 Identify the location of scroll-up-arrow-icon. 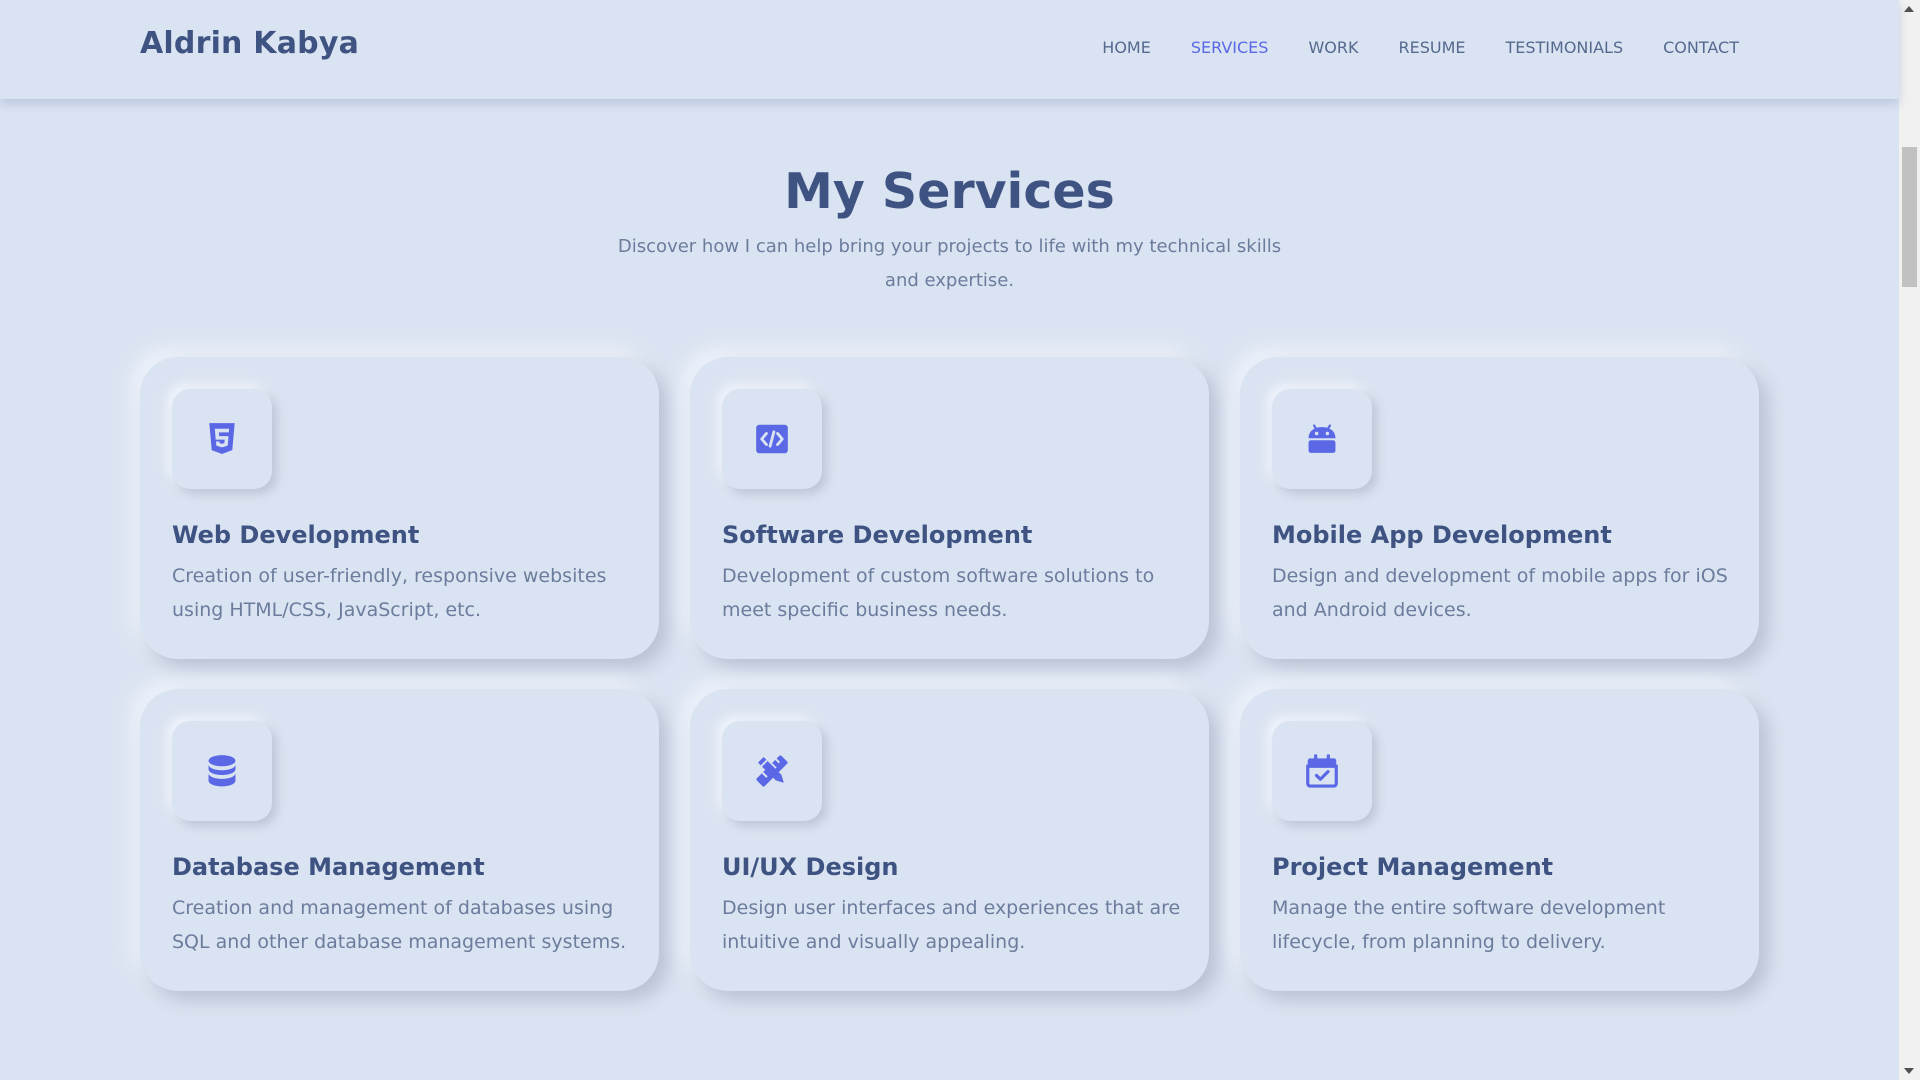
(1909, 9).